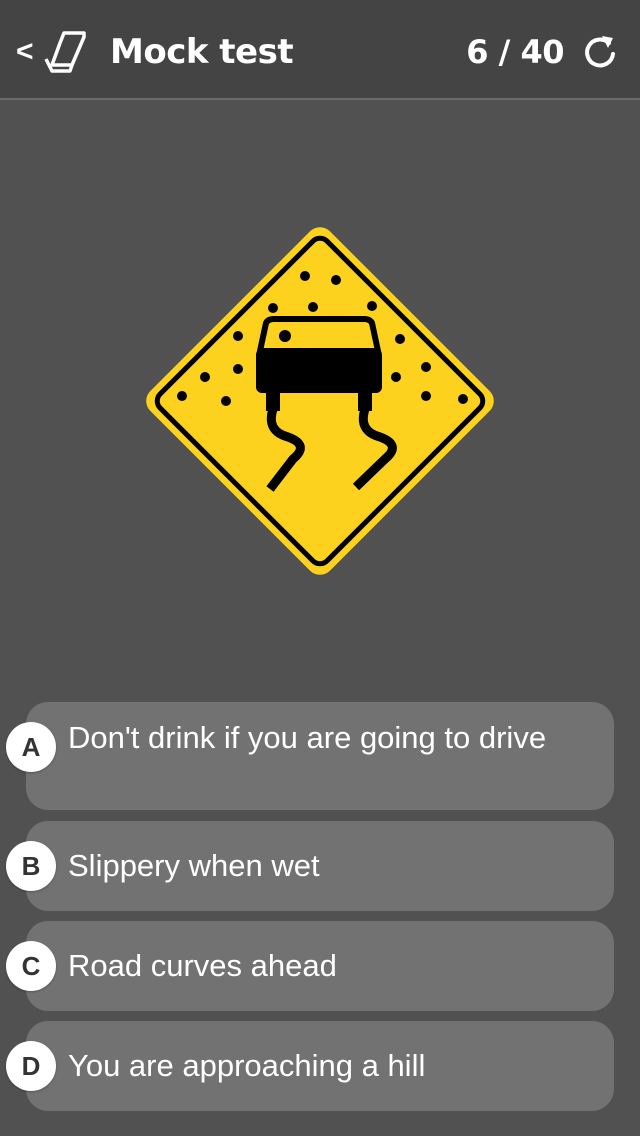  What do you see at coordinates (31, 966) in the screenshot?
I see `answer-letter-badge: C` at bounding box center [31, 966].